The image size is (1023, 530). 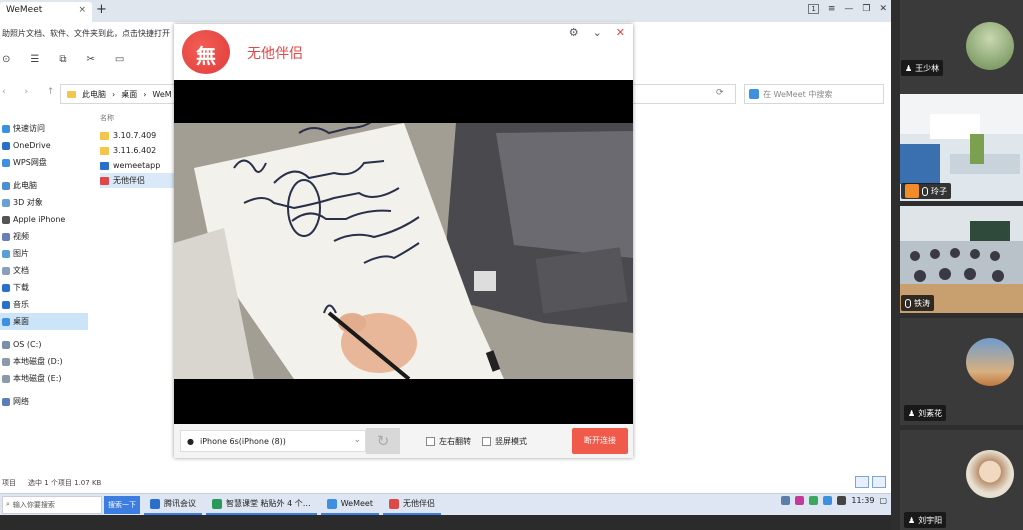 What do you see at coordinates (8, 504) in the screenshot?
I see `search-icon: ⌕` at bounding box center [8, 504].